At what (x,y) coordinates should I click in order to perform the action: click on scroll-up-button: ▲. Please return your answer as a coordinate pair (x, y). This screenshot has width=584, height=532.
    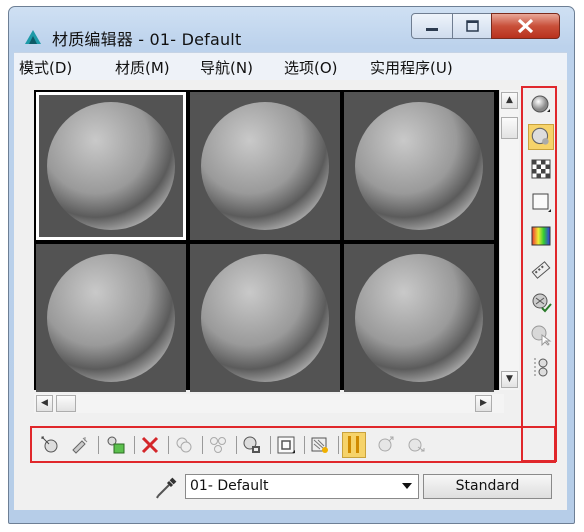
    Looking at the image, I should click on (509, 100).